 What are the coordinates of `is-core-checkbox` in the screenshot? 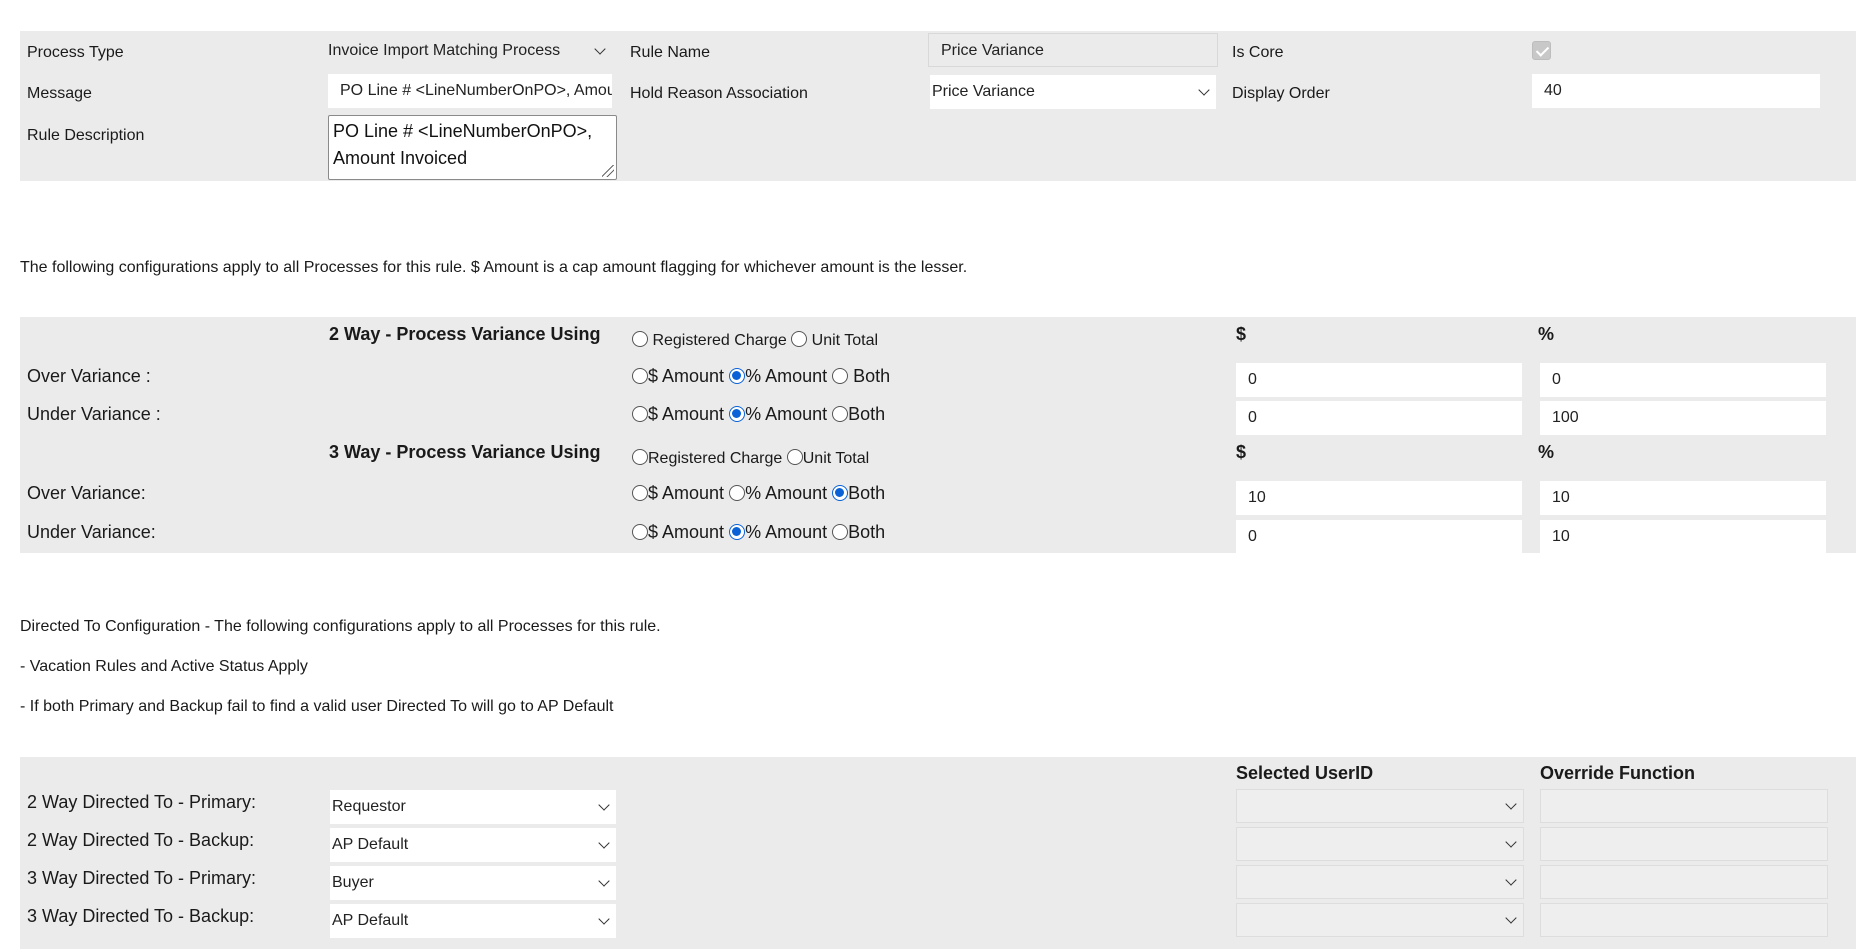 It's located at (1541, 50).